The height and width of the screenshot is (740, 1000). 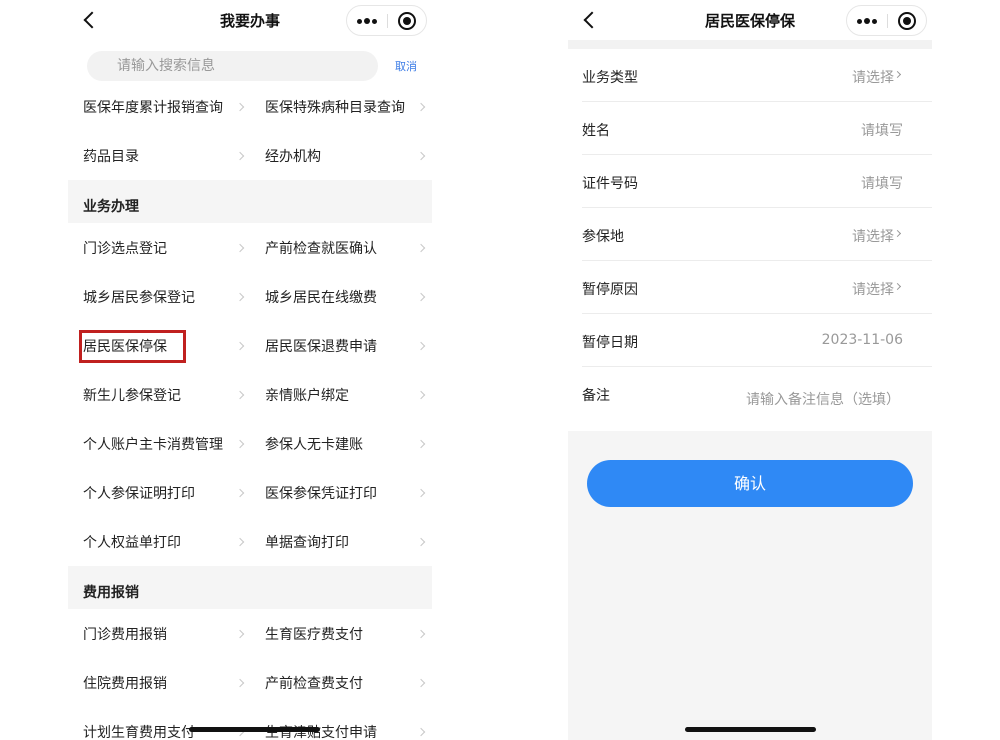 I want to click on form-field: 参保地 请选择, so click(x=757, y=234).